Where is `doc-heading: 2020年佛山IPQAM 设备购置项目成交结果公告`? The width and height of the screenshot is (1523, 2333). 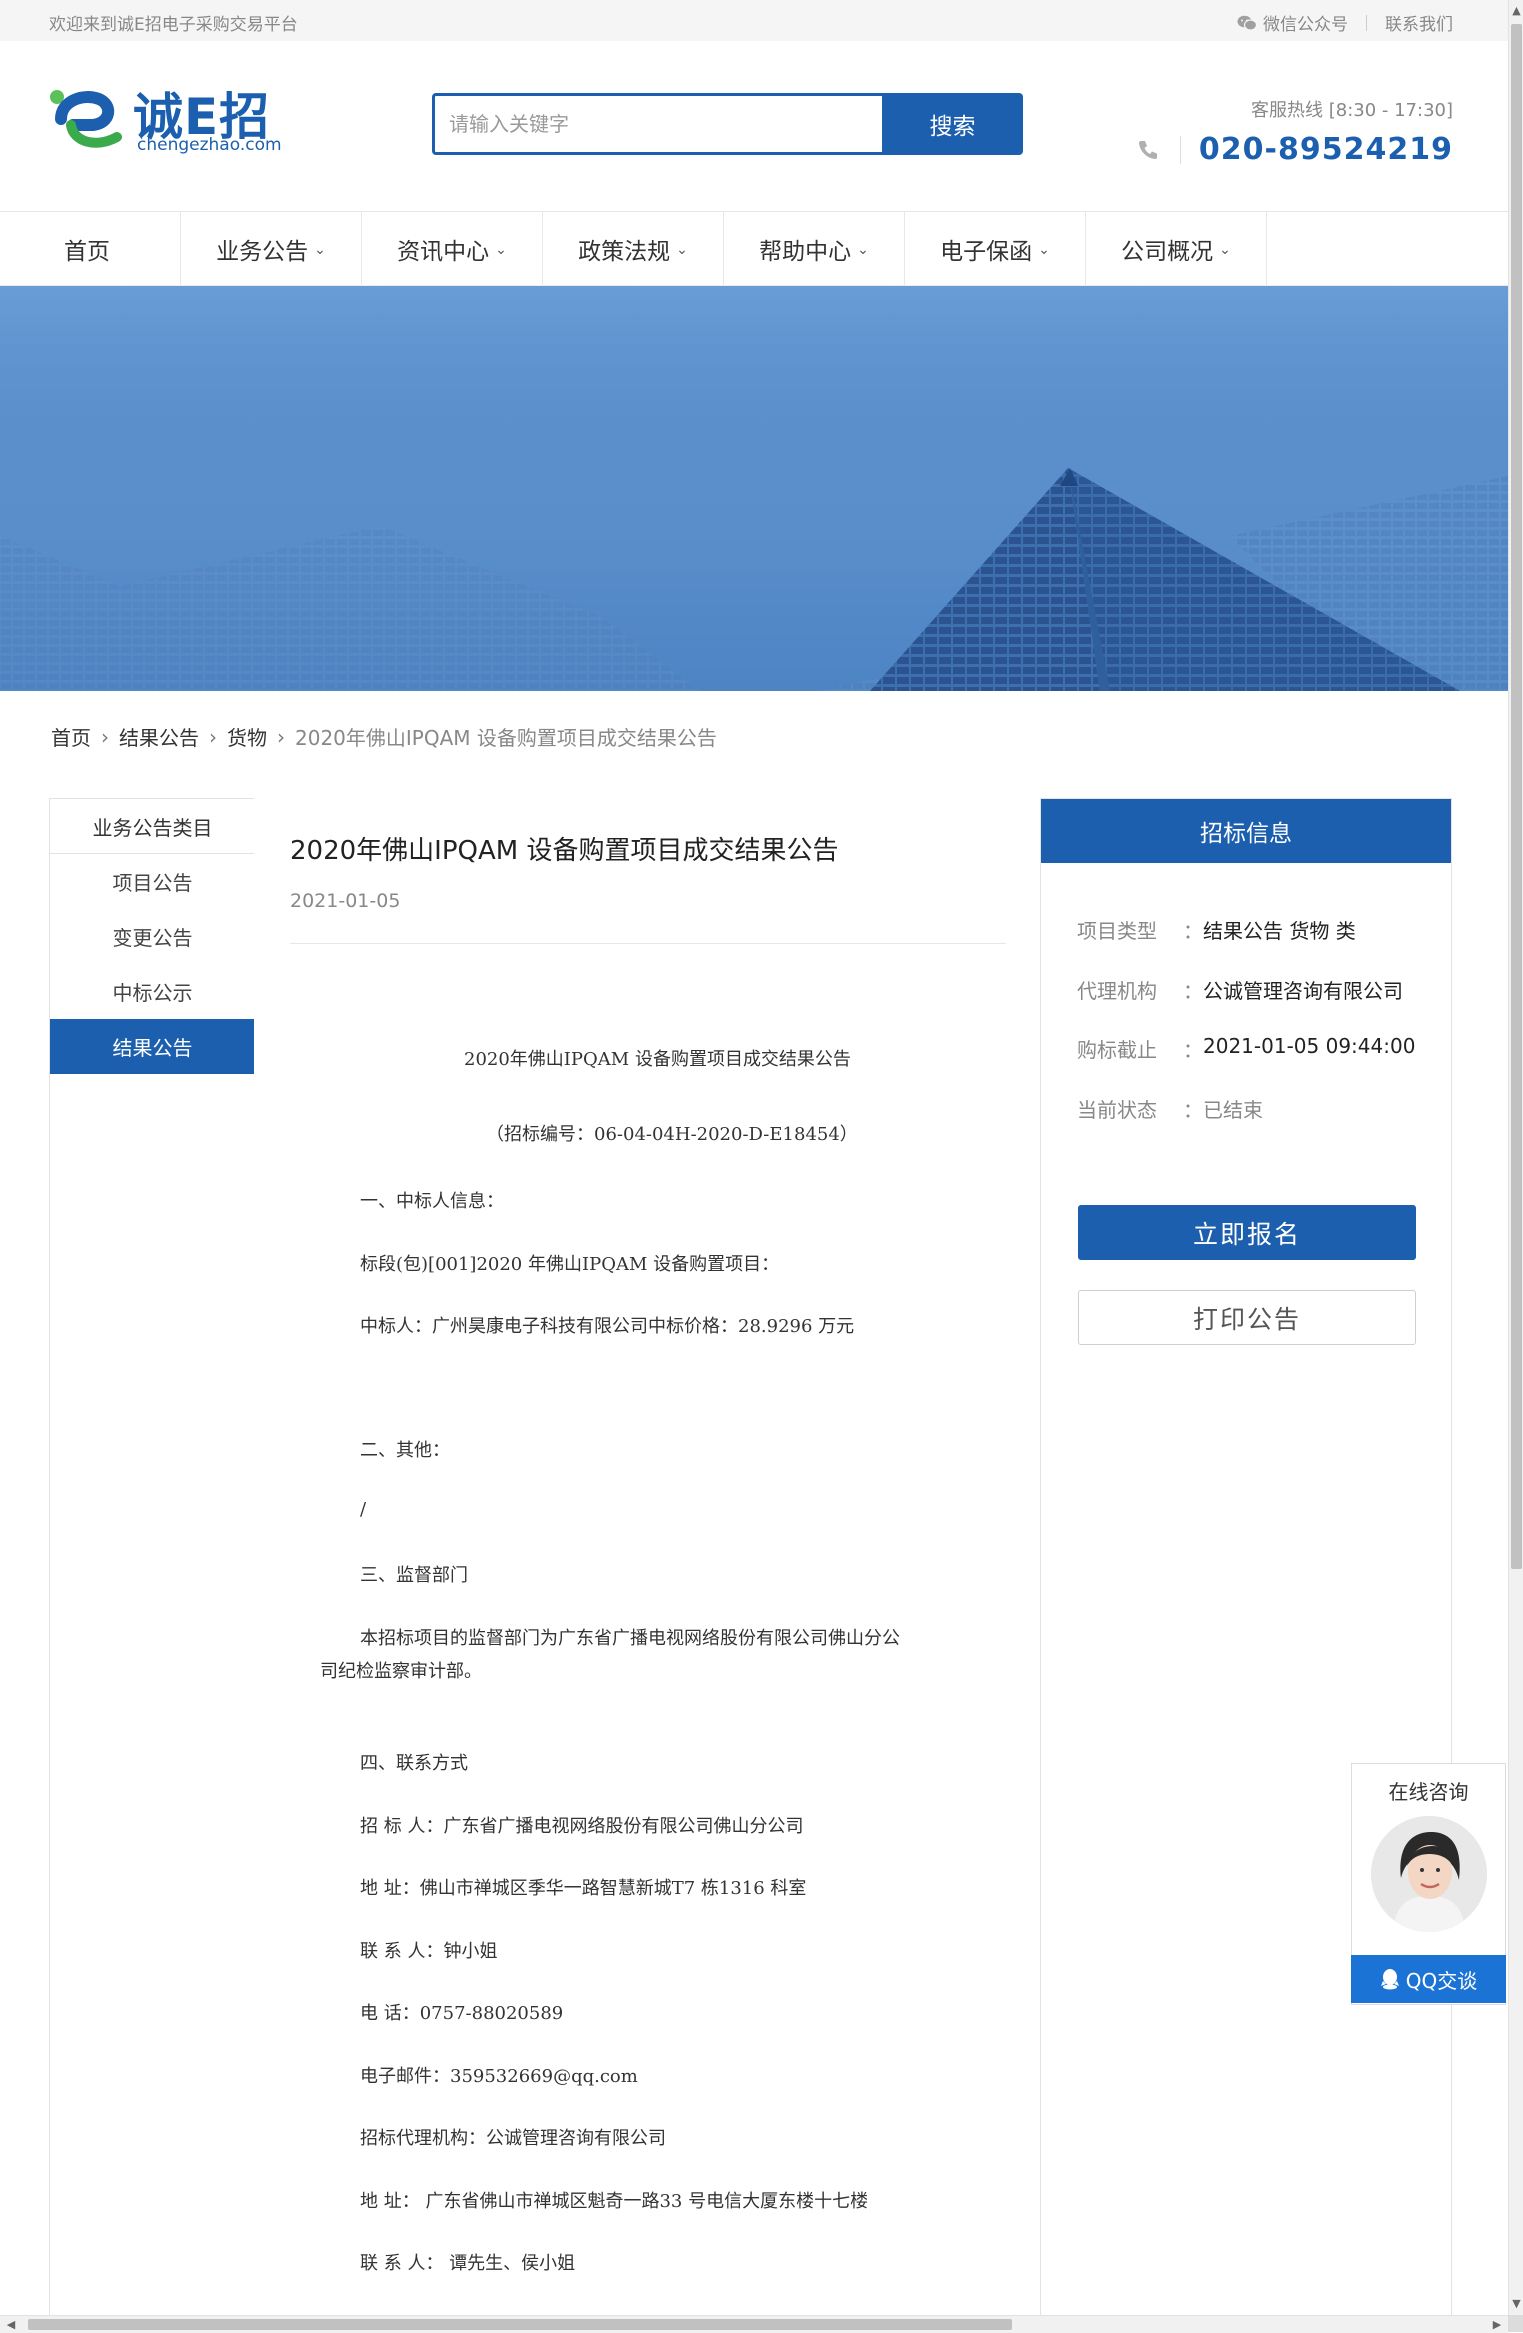
doc-heading: 2020年佛山IPQAM 设备购置项目成交结果公告 is located at coordinates (657, 1059).